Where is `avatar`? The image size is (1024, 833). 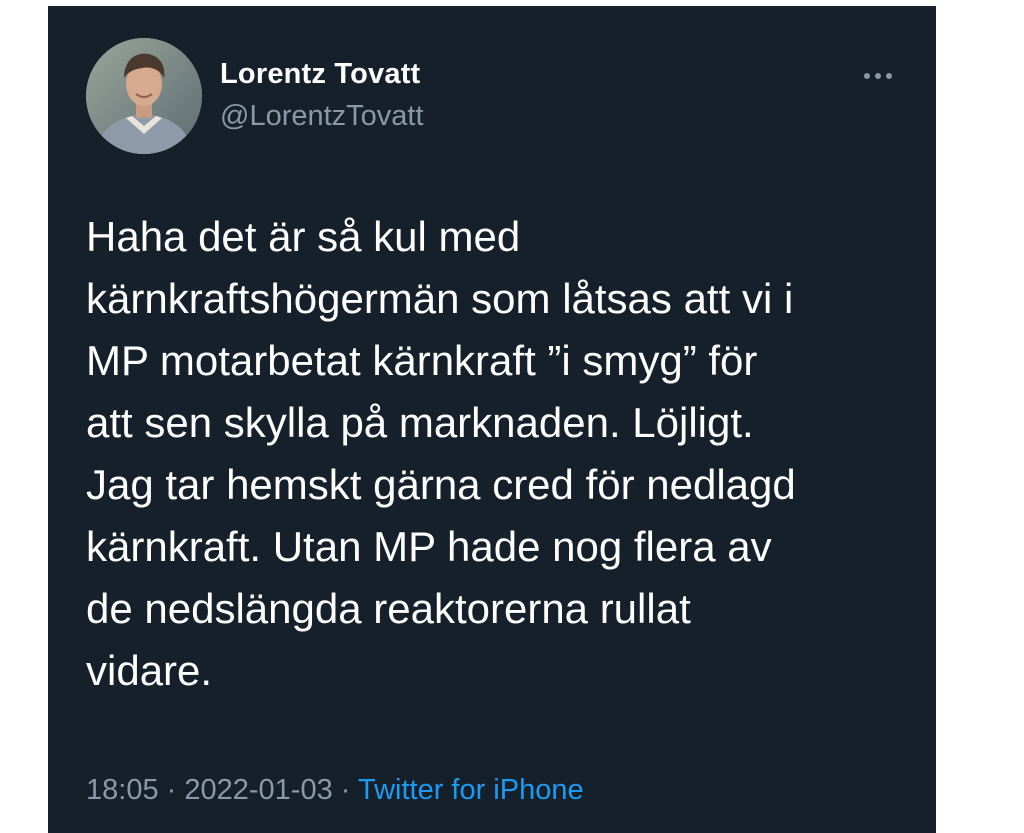
avatar is located at coordinates (144, 96).